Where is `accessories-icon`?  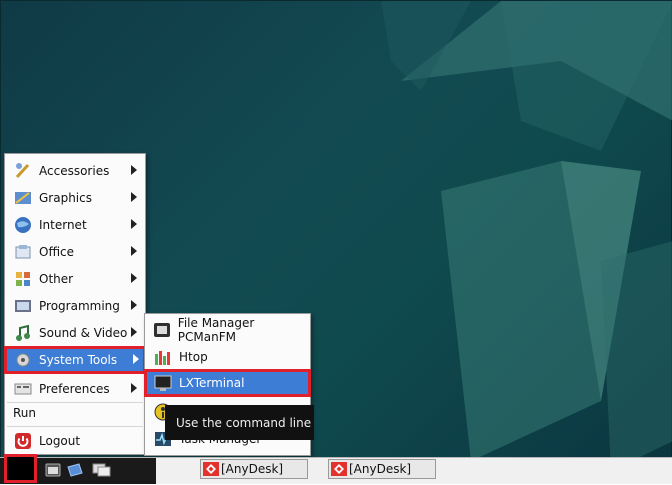 accessories-icon is located at coordinates (23, 171).